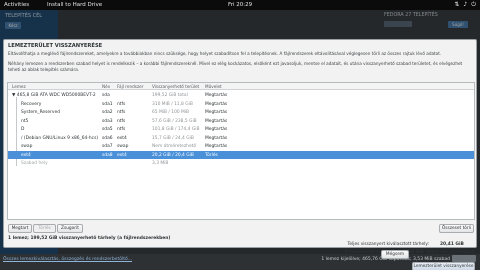 Image resolution: width=480 pixels, height=270 pixels. Describe the element at coordinates (16, 5) in the screenshot. I see `activities-button: Activities` at that location.